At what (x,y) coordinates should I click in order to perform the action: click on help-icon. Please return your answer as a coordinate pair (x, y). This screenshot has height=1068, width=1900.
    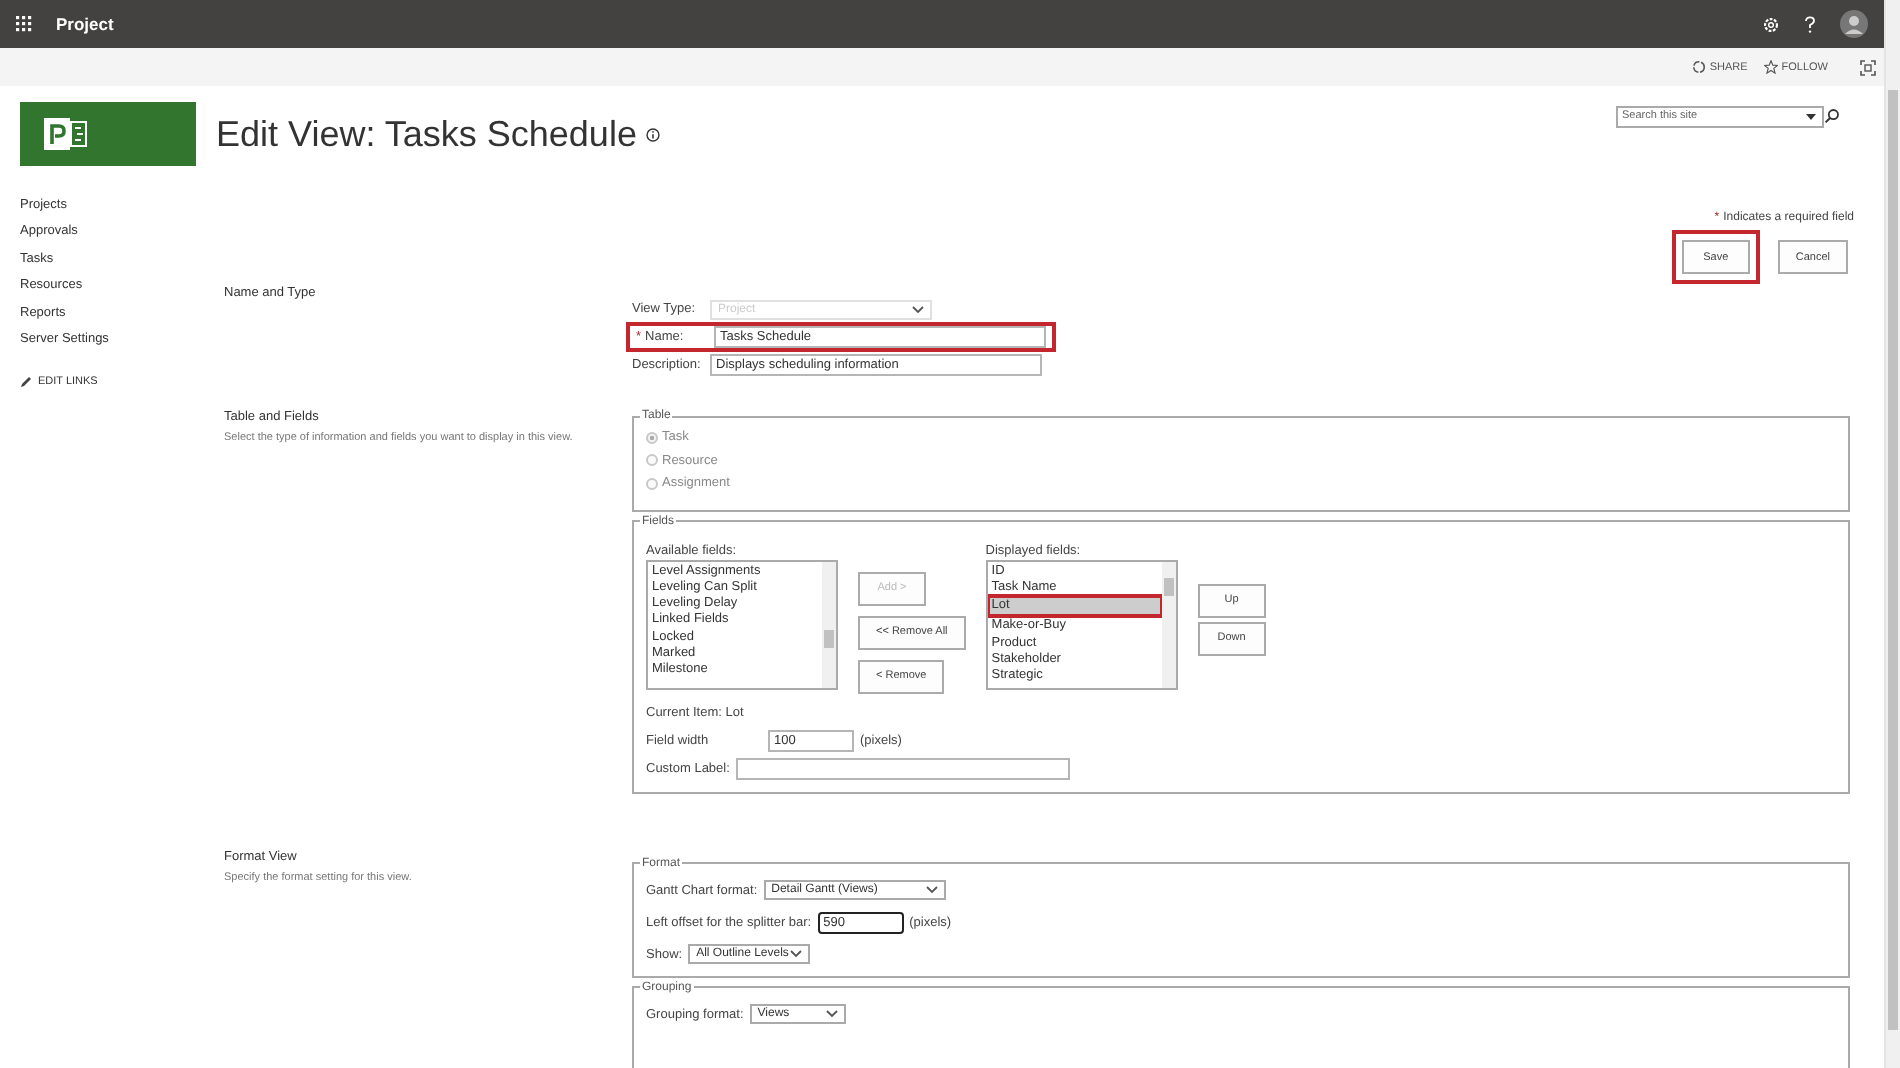
    Looking at the image, I should click on (1810, 24).